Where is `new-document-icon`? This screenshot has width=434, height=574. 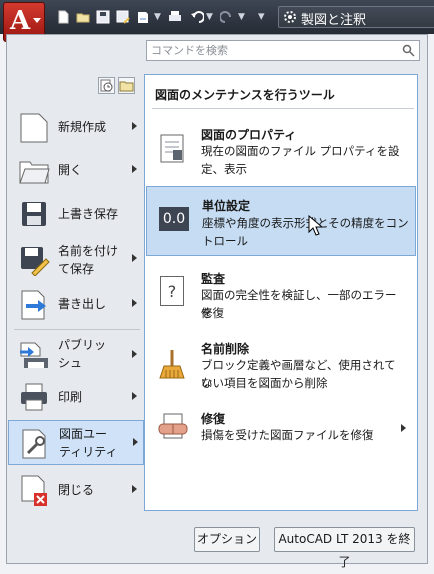
new-document-icon is located at coordinates (34, 128).